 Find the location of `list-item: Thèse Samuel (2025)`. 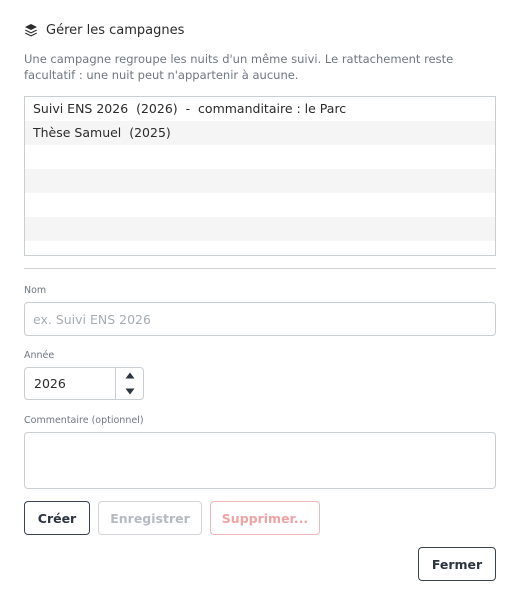

list-item: Thèse Samuel (2025) is located at coordinates (260, 133).